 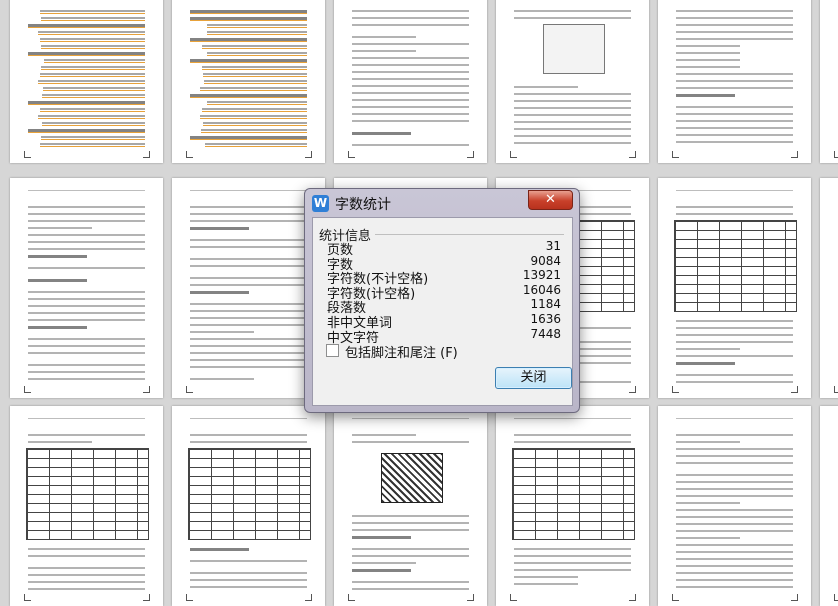 I want to click on stat-value: 13921, so click(x=541, y=275).